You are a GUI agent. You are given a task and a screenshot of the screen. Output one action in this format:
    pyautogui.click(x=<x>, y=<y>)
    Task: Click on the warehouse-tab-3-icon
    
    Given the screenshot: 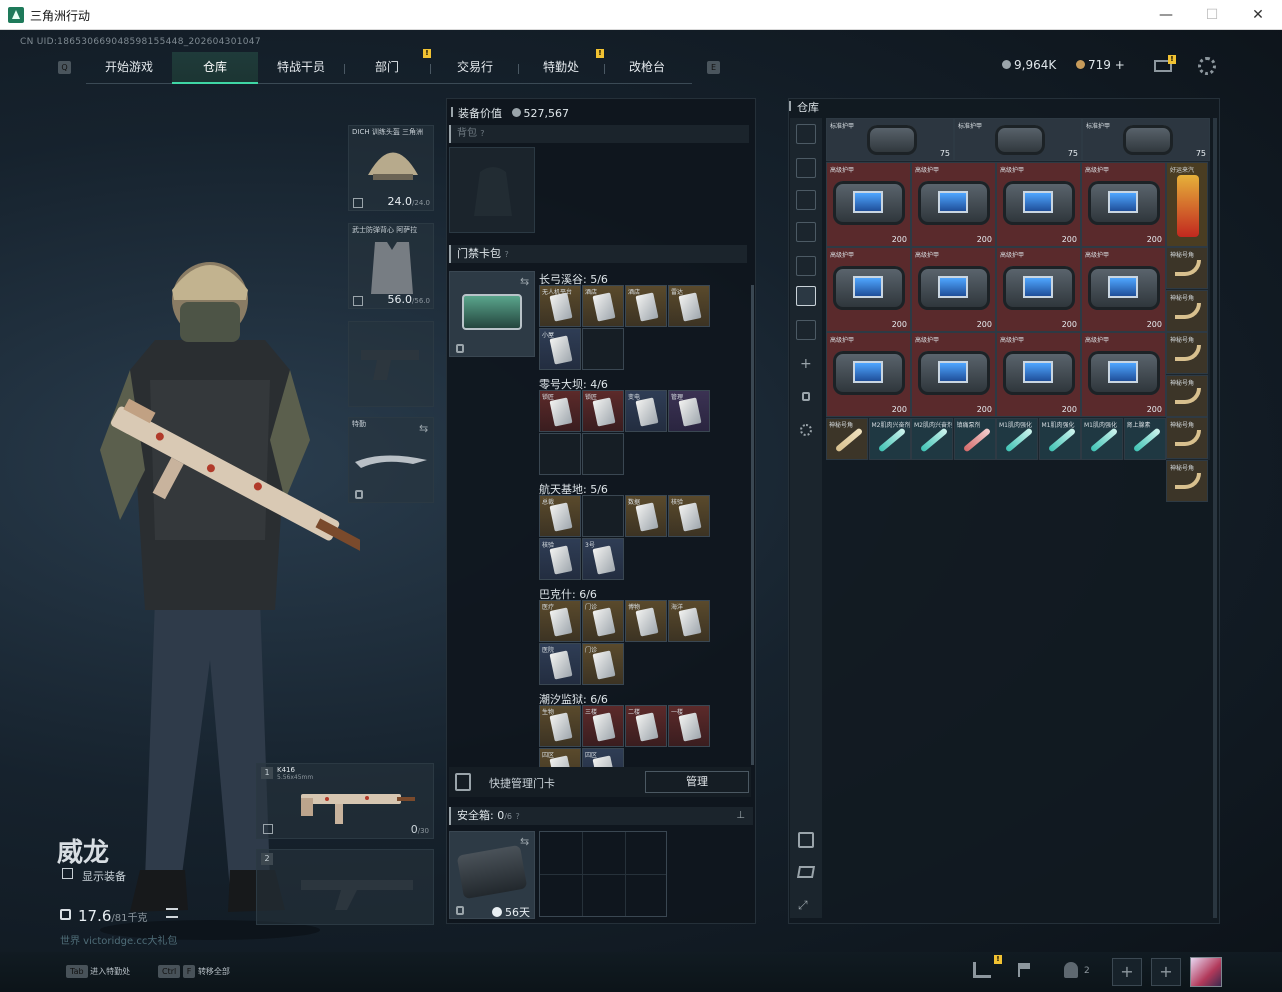 What is the action you would take?
    pyautogui.click(x=806, y=232)
    